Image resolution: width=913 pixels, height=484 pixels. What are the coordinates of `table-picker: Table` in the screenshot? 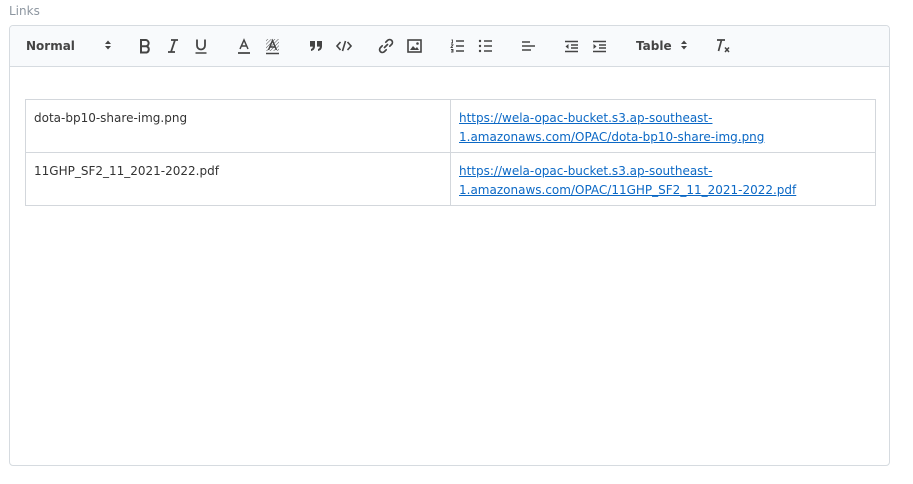 It's located at (662, 46).